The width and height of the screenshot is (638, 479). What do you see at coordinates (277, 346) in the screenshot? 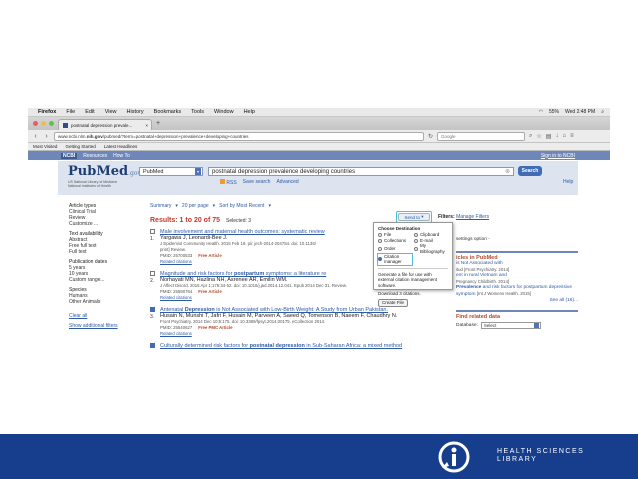
I see `title-highlight: postnatal depression` at bounding box center [277, 346].